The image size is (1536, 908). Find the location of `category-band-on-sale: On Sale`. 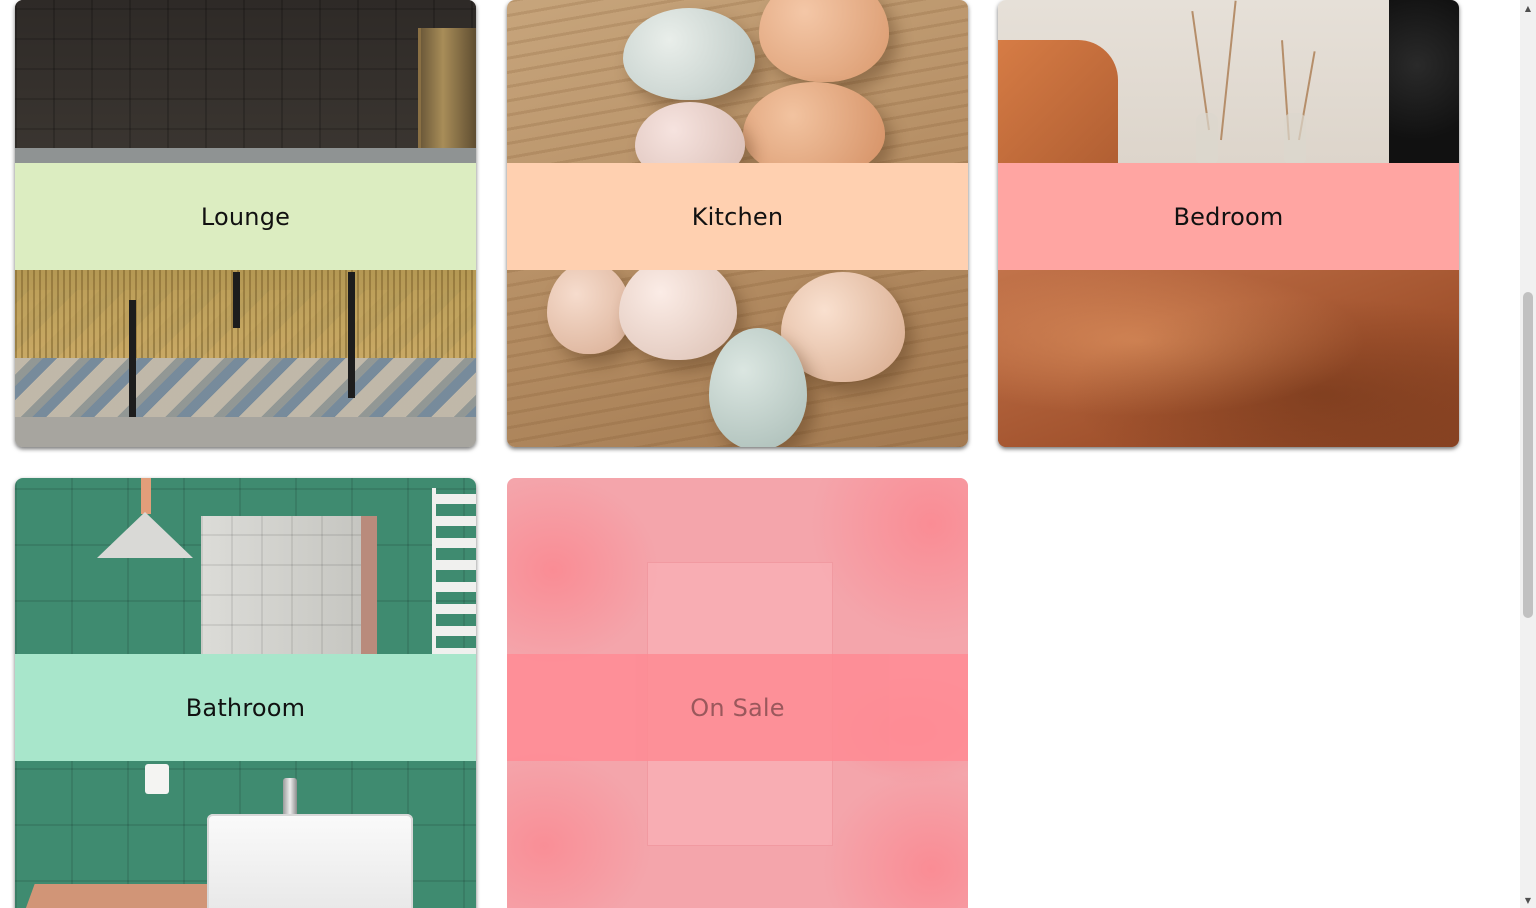

category-band-on-sale: On Sale is located at coordinates (737, 707).